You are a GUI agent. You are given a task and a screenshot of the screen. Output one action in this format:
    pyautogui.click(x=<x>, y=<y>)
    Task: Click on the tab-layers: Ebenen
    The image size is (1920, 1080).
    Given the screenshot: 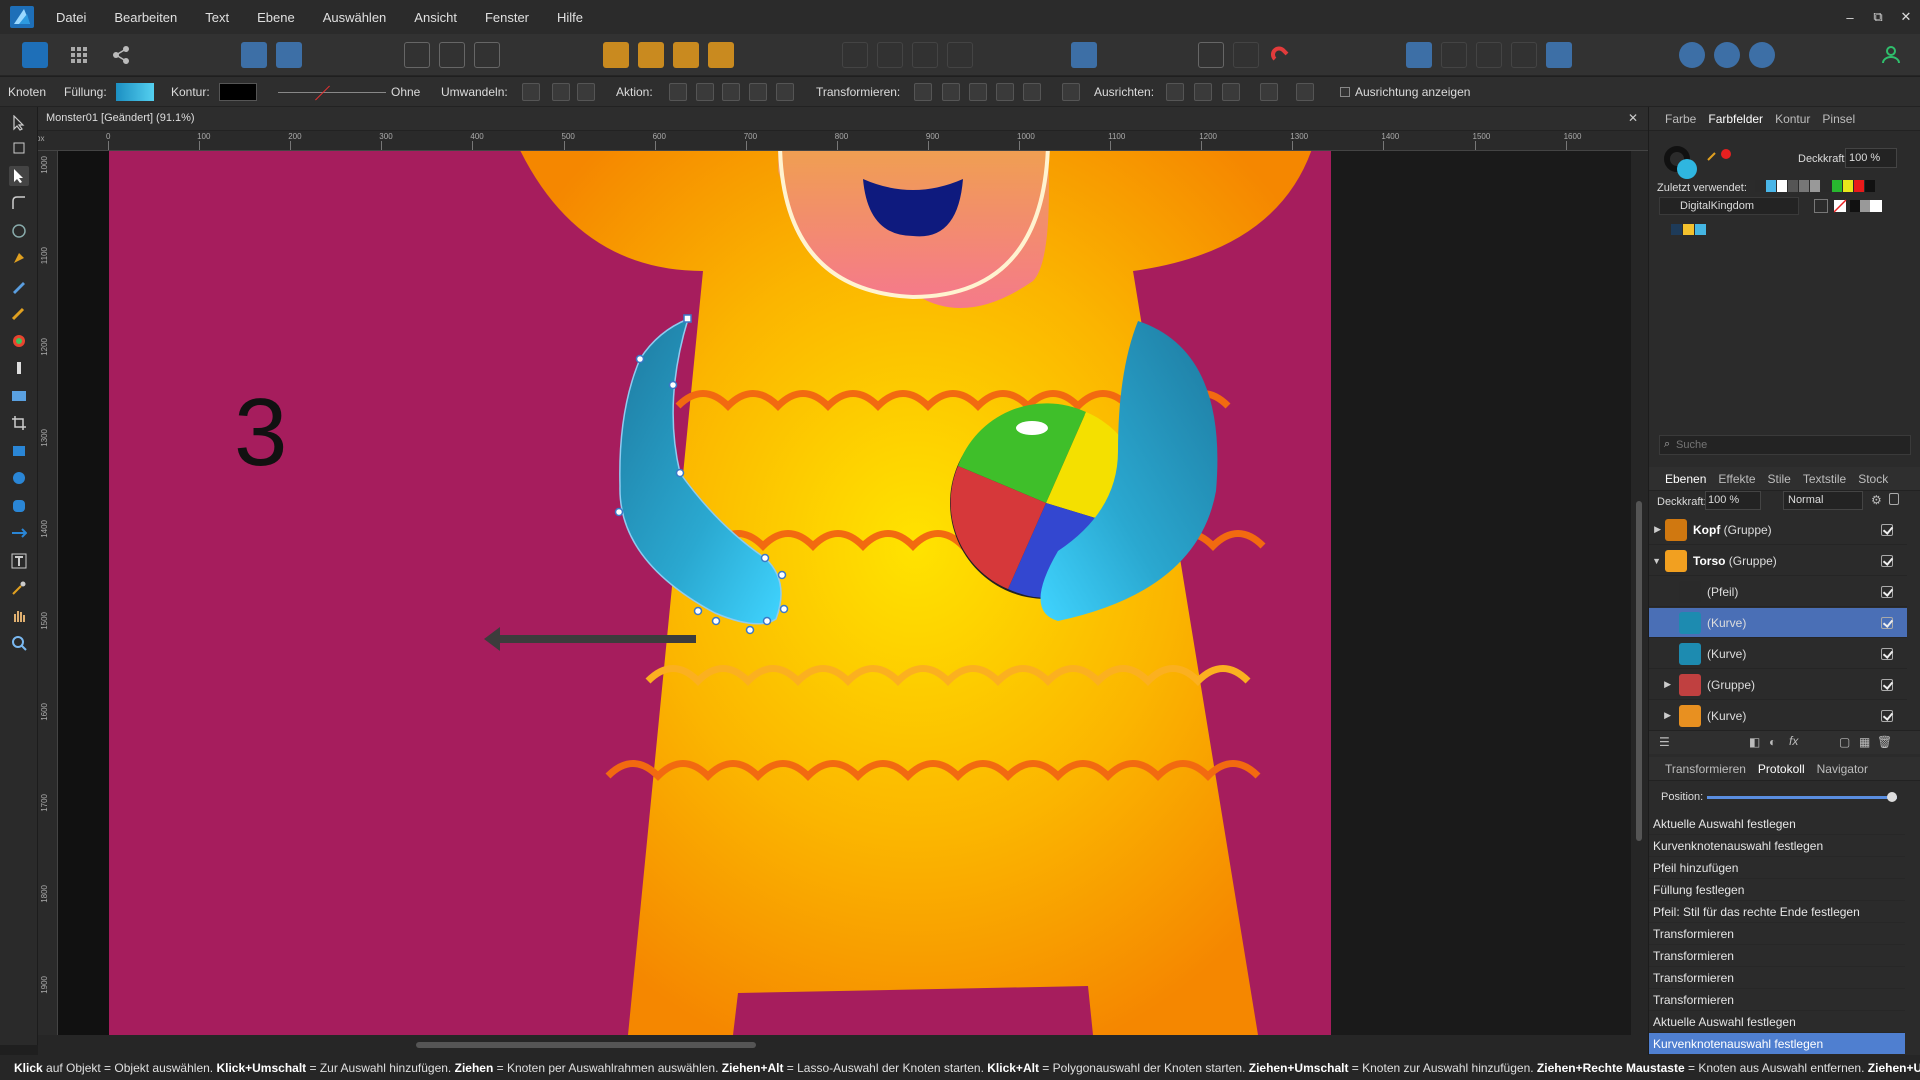 What is the action you would take?
    pyautogui.click(x=1685, y=479)
    